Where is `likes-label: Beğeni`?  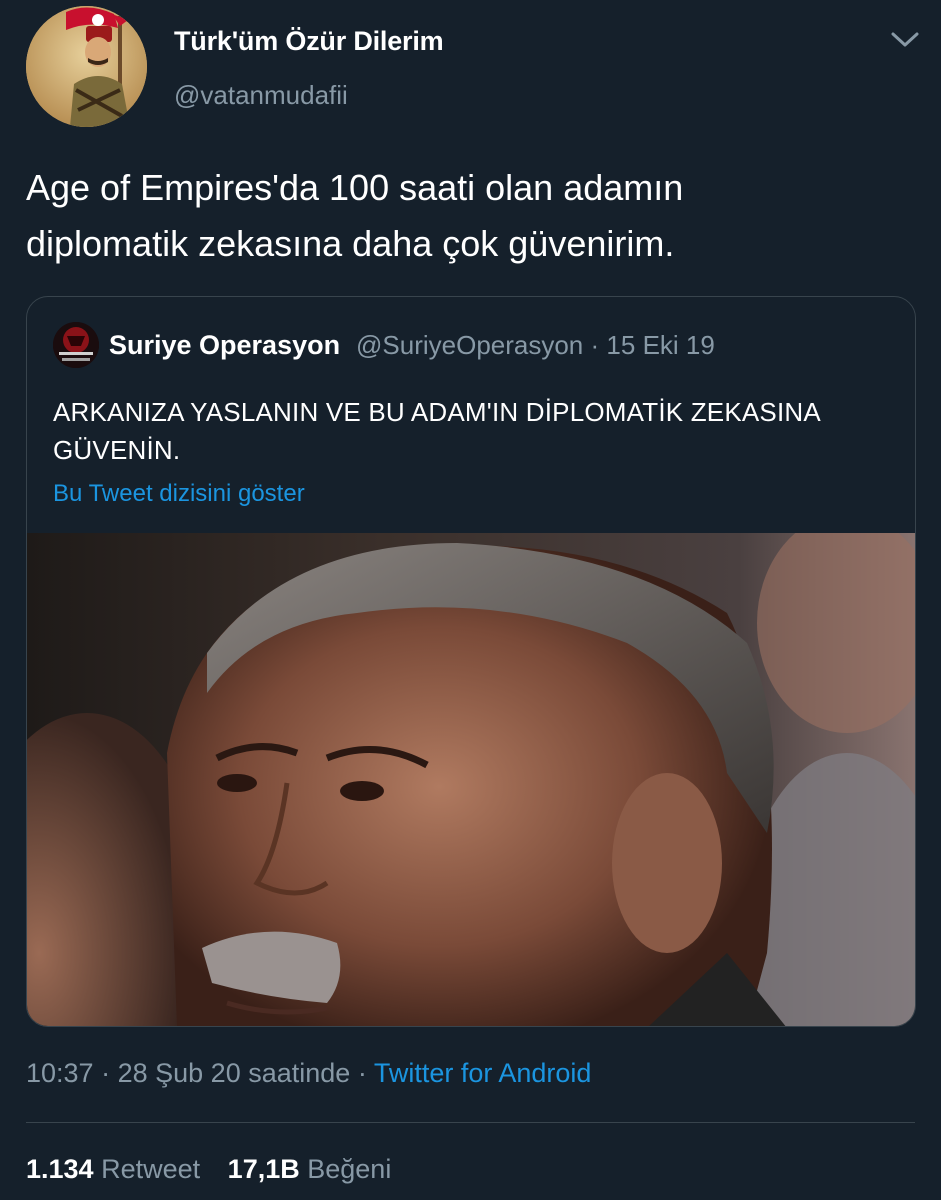 likes-label: Beğeni is located at coordinates (349, 1169).